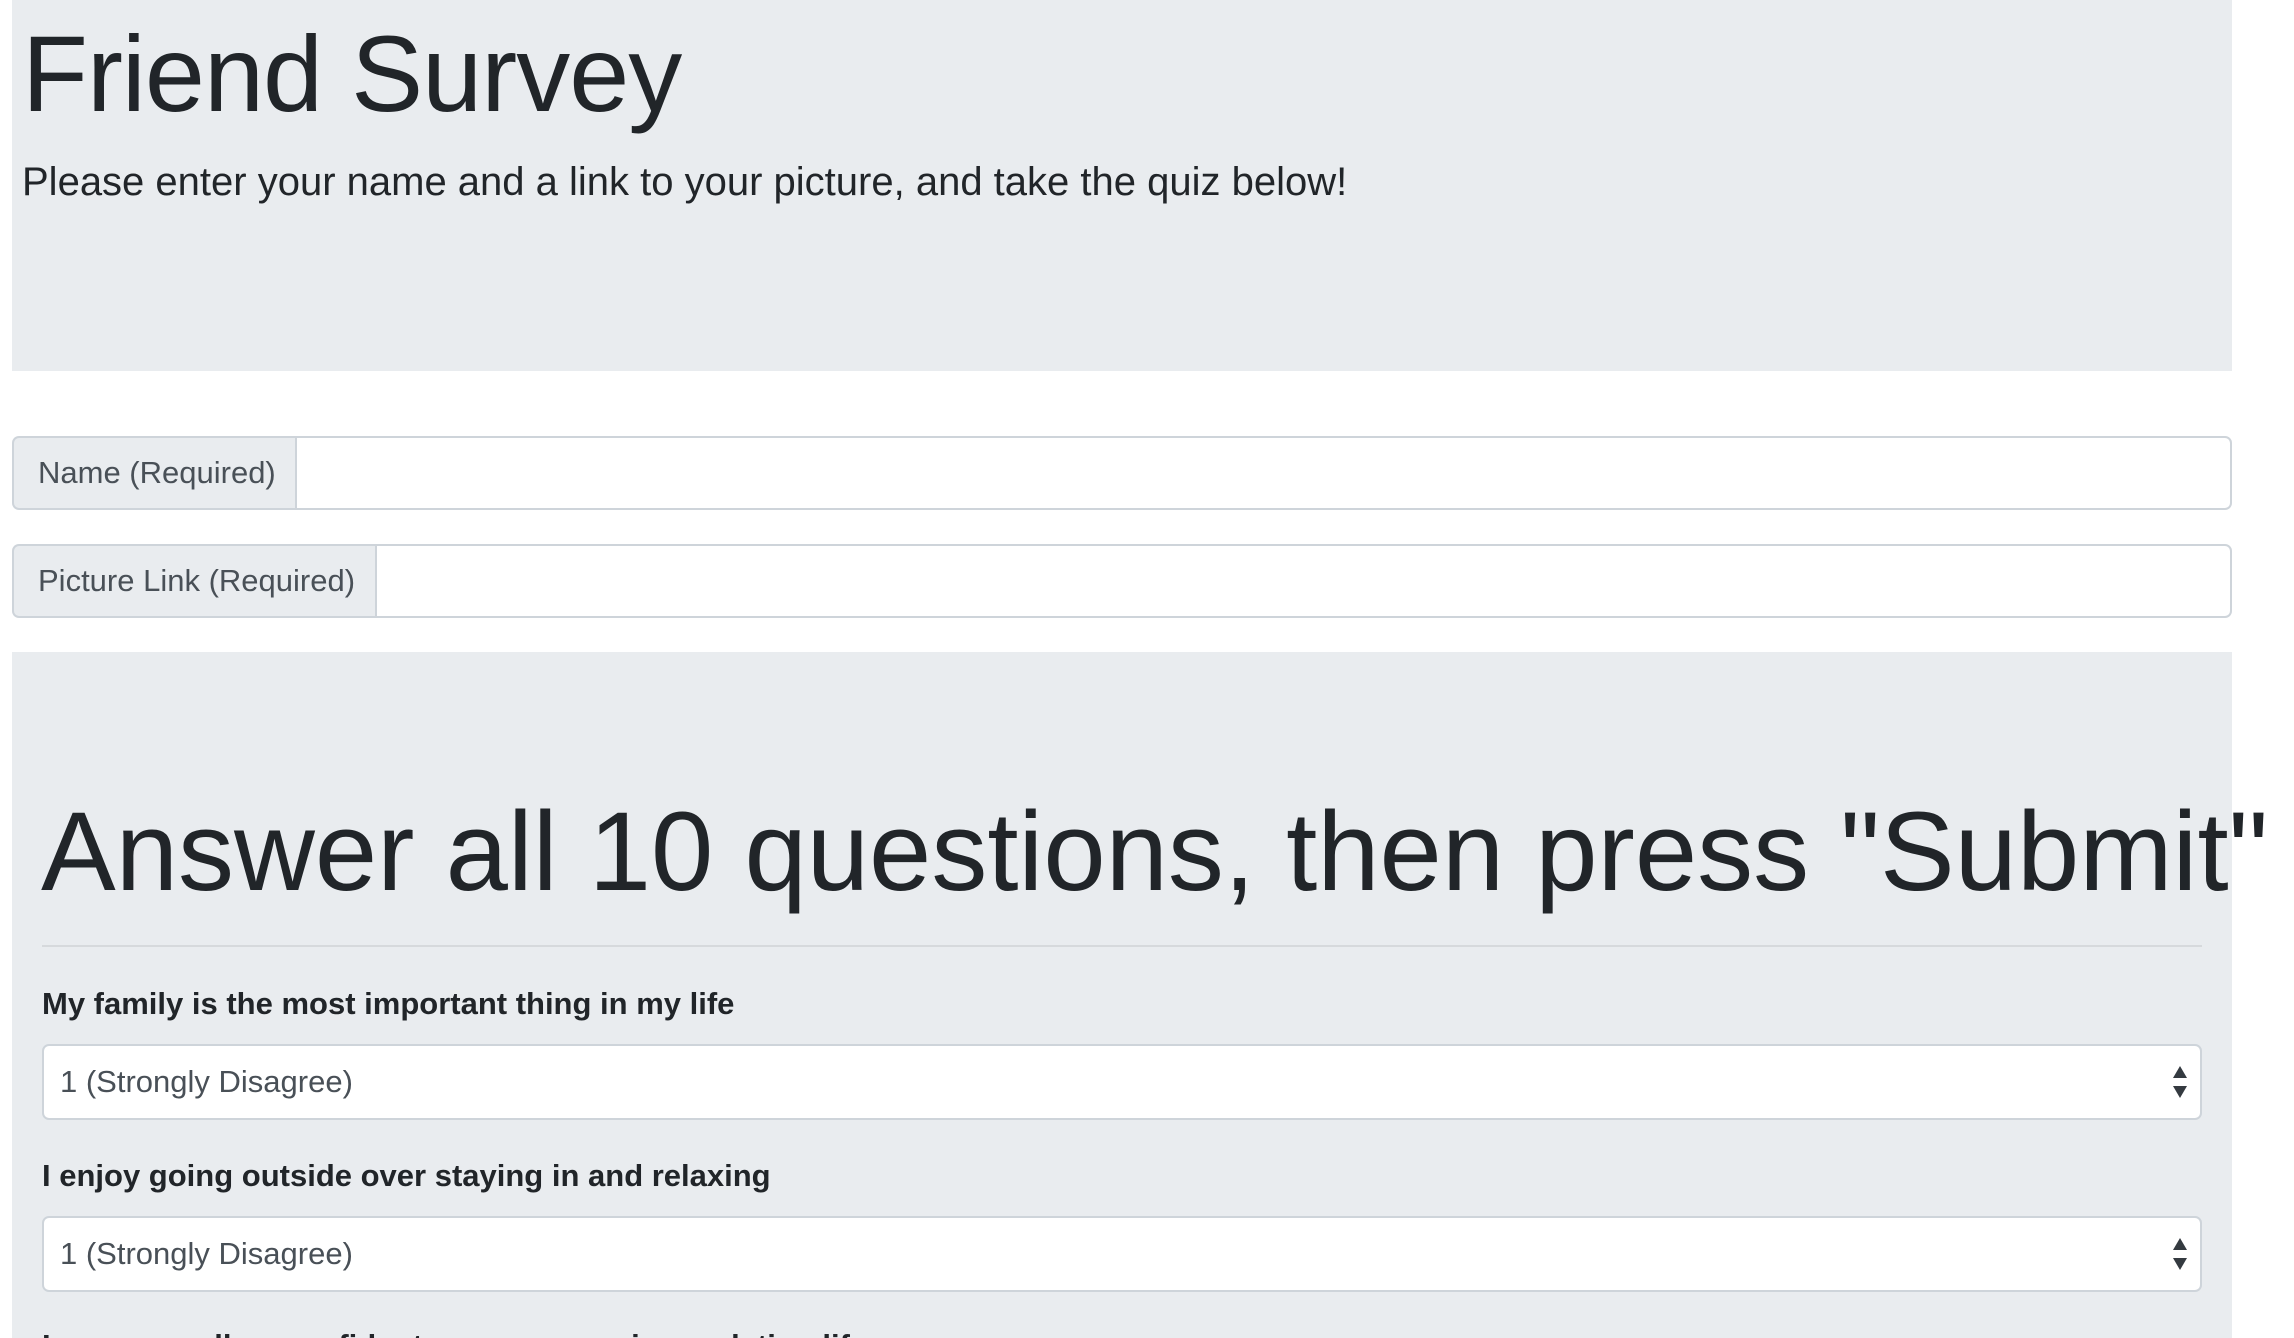 This screenshot has height=1338, width=2294. Describe the element at coordinates (352, 73) in the screenshot. I see `page-title: Friend Survey` at that location.